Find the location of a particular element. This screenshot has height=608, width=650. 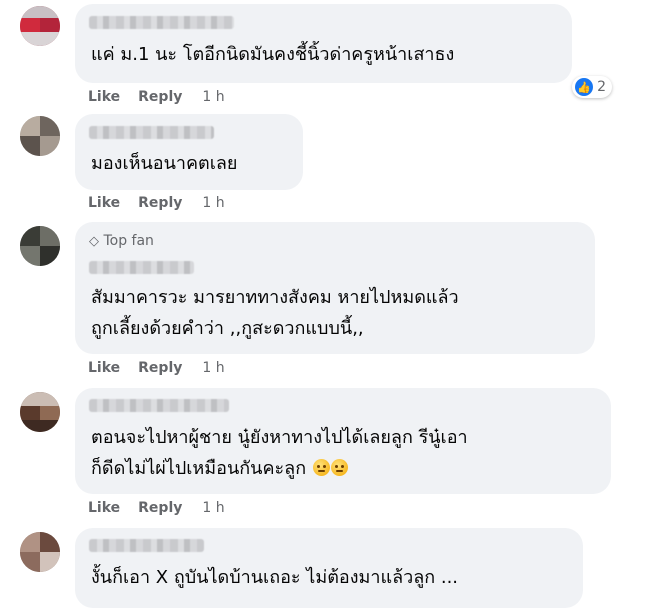

comment-text: มองเห็นอนาคตเลย is located at coordinates (164, 163).